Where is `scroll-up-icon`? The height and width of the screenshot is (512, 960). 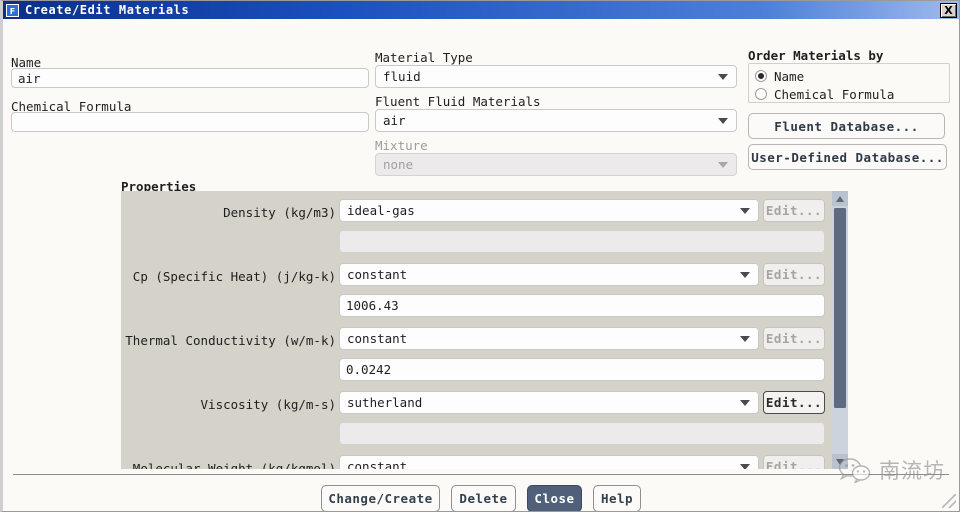 scroll-up-icon is located at coordinates (840, 198).